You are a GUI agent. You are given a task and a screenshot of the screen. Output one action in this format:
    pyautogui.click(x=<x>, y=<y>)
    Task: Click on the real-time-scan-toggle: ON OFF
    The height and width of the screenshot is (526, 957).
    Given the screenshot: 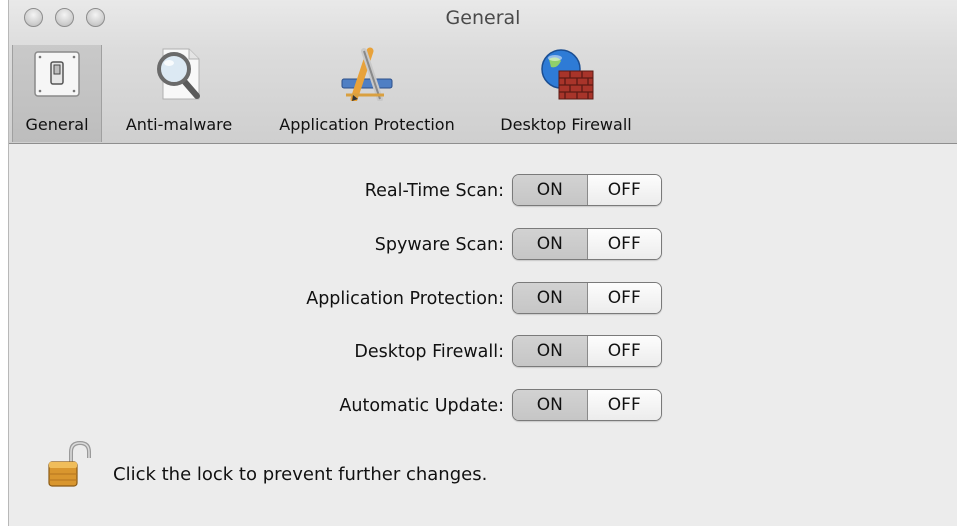 What is the action you would take?
    pyautogui.click(x=587, y=190)
    